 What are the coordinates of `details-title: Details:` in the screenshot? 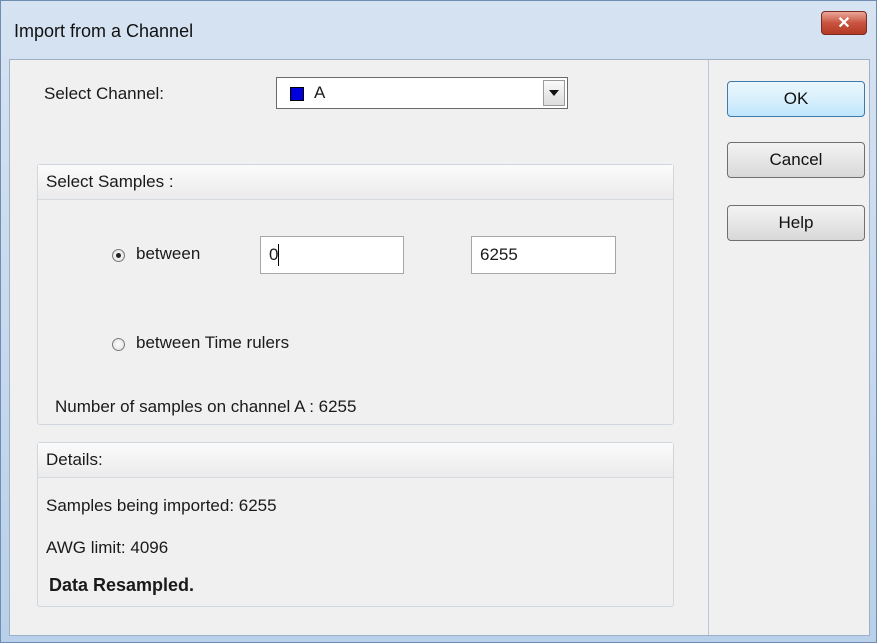 It's located at (74, 459).